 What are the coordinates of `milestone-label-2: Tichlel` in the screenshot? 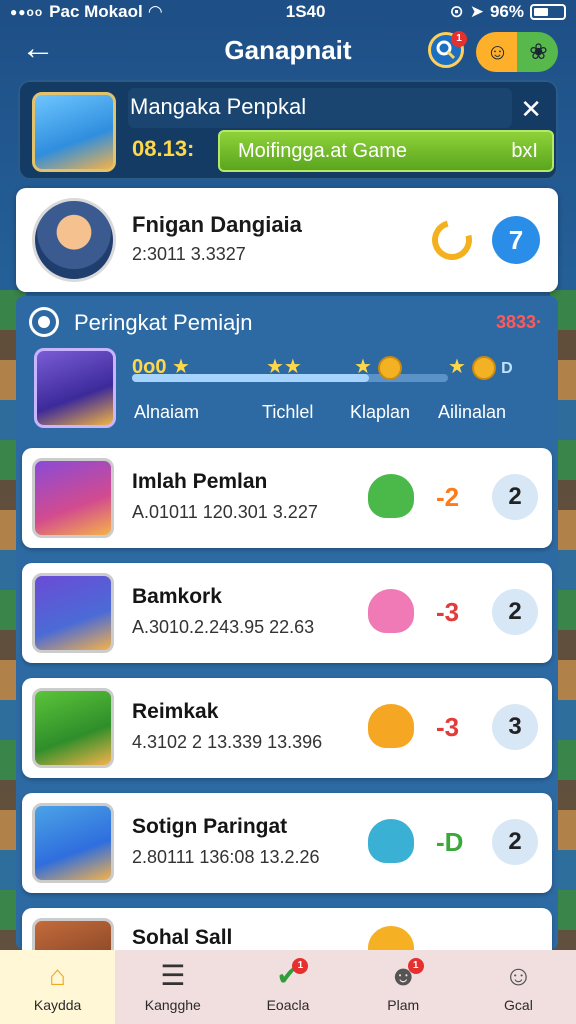 It's located at (288, 412).